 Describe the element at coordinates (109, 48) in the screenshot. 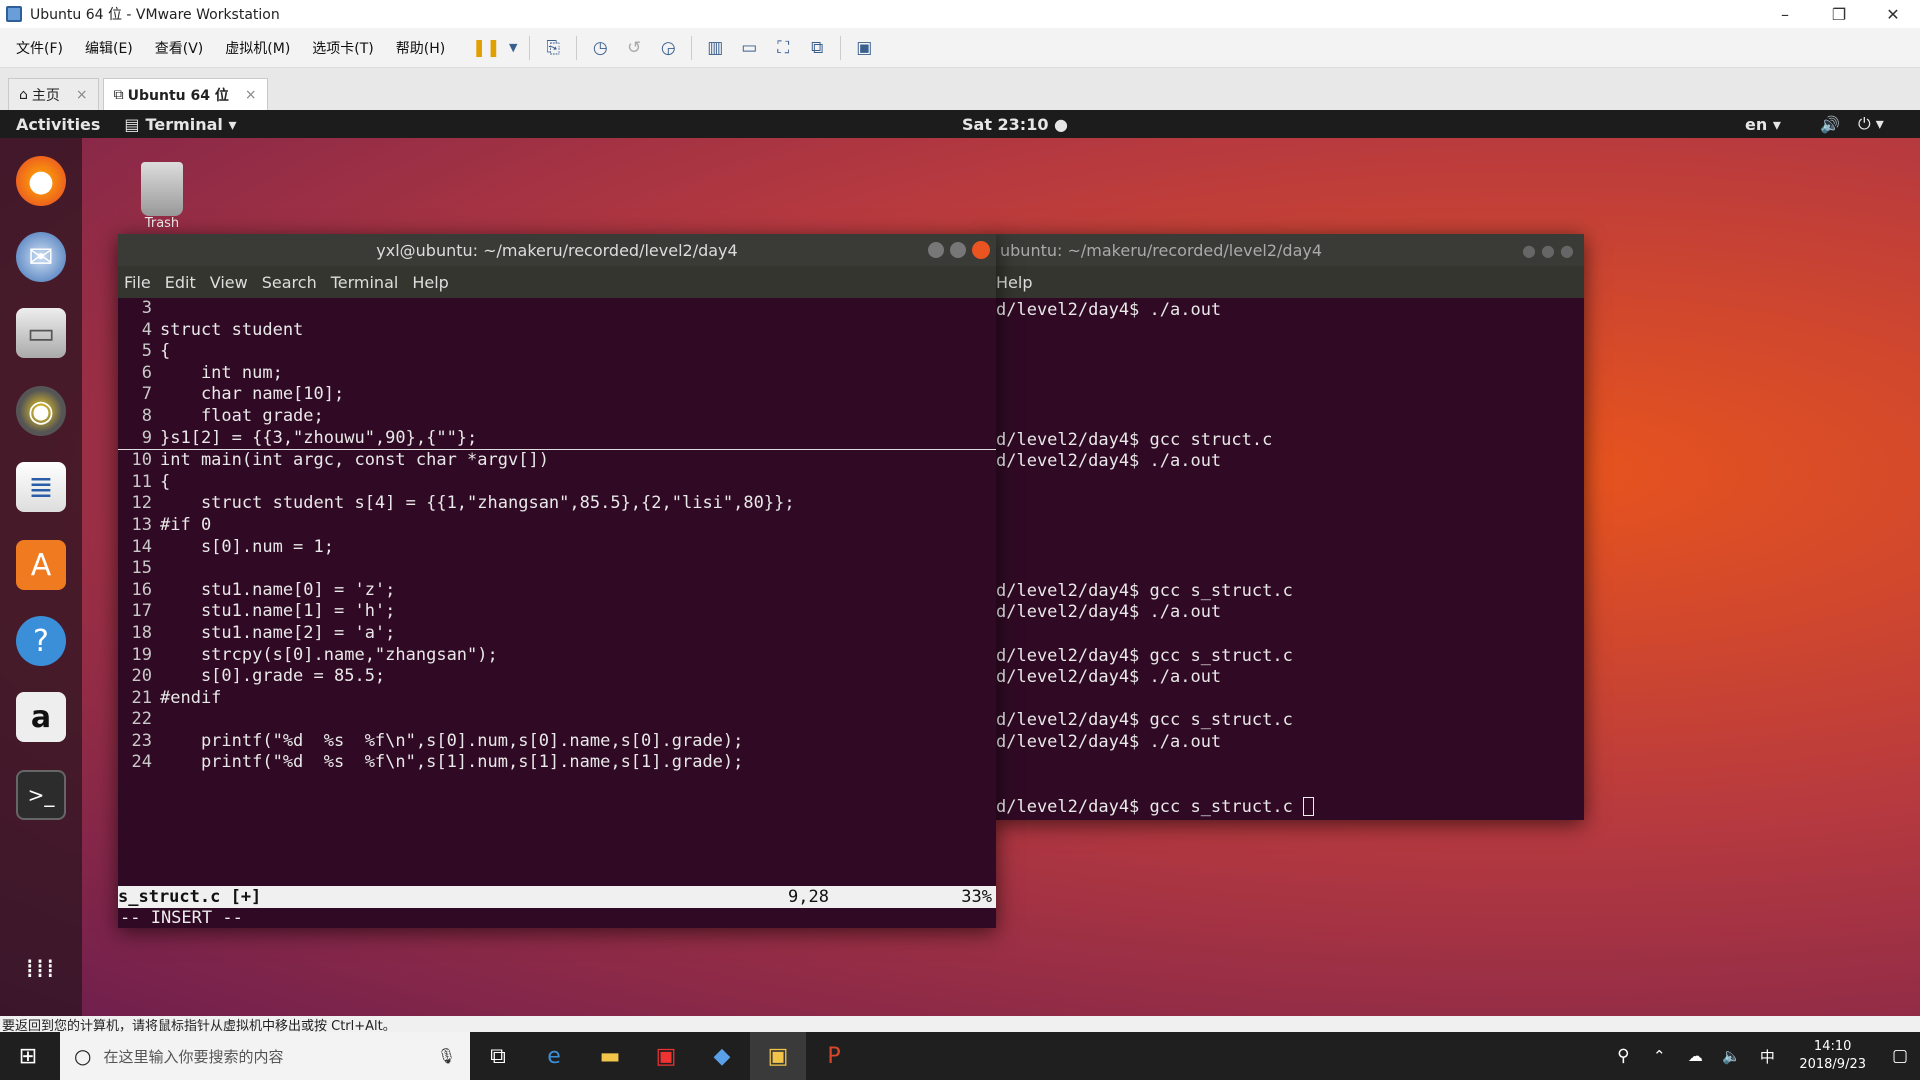

I see `menu-edit: 编辑(E)` at that location.